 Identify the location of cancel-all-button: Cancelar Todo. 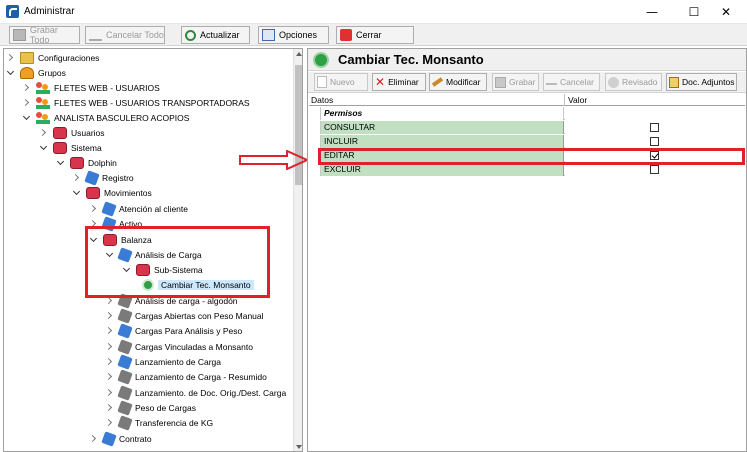
(125, 35).